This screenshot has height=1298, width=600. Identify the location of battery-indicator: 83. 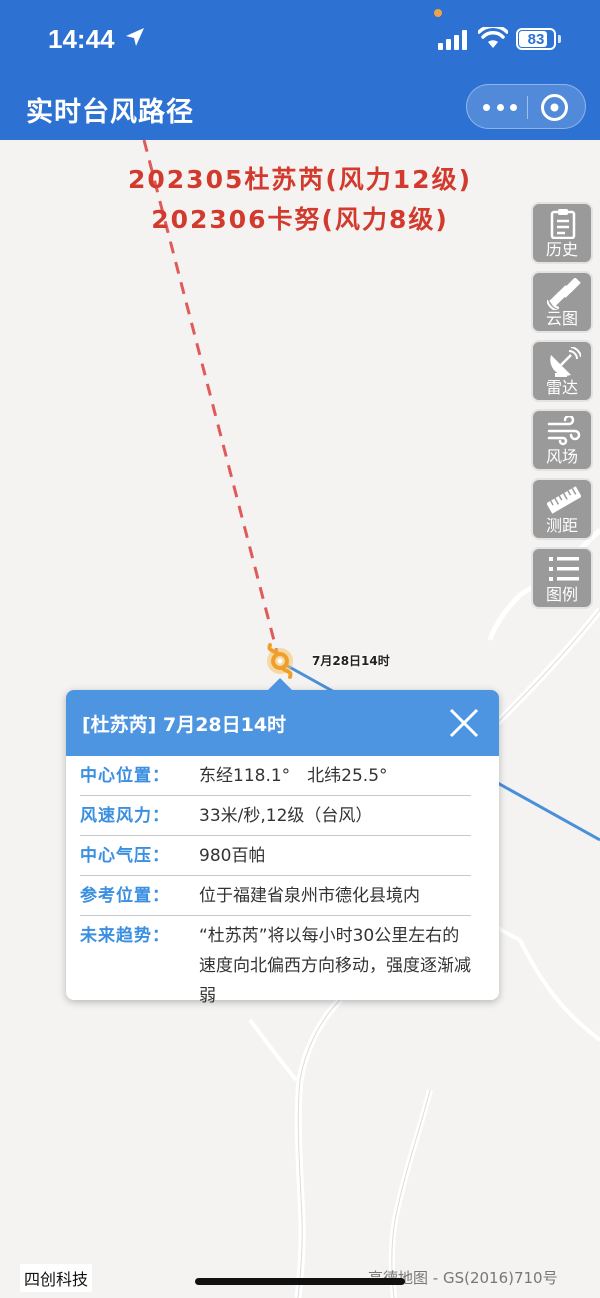
(536, 39).